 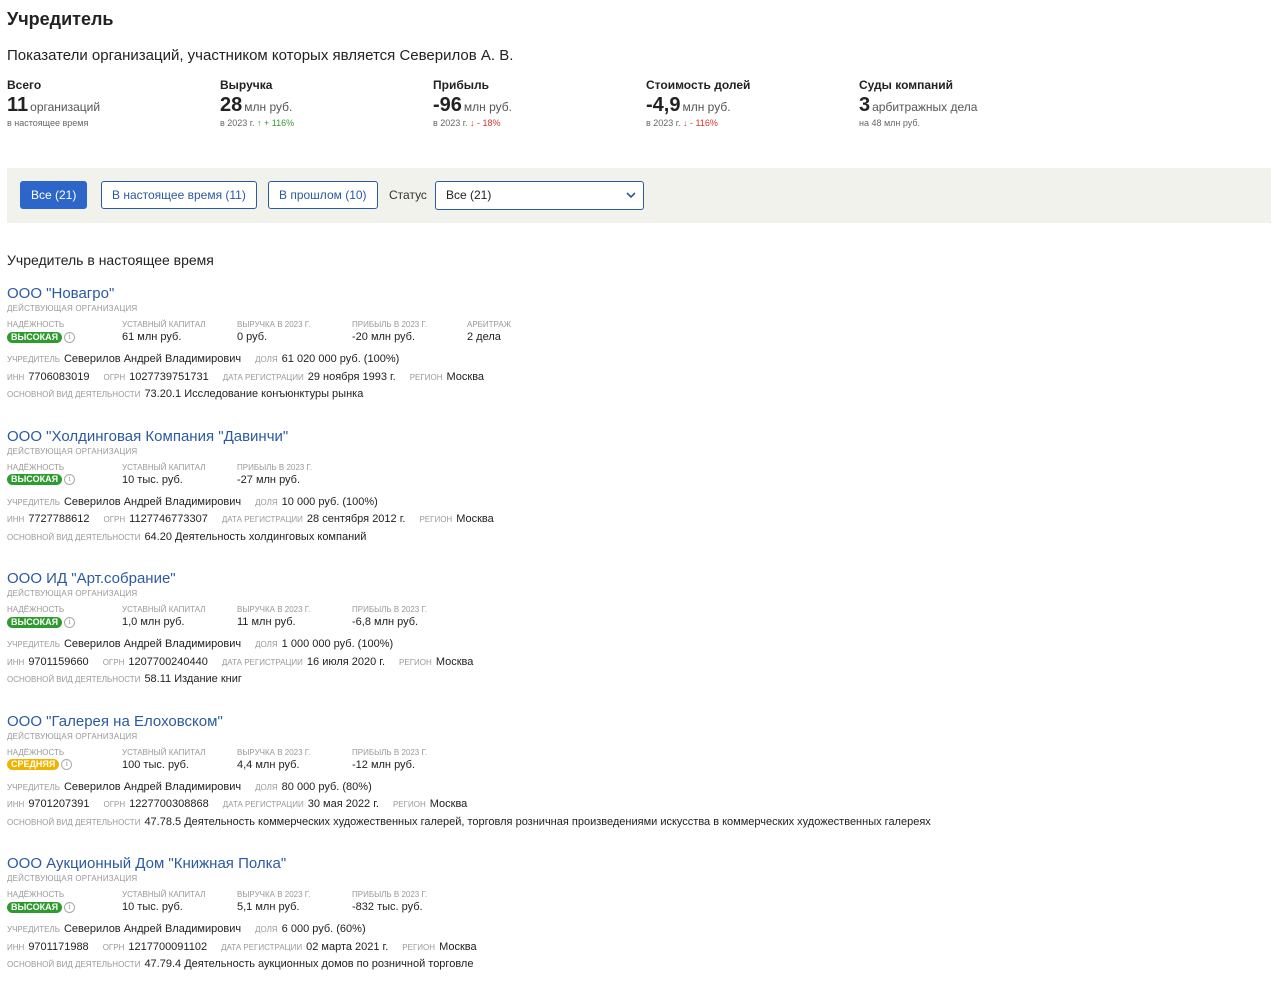 I want to click on stat-main: -4,9 млн руб., so click(x=752, y=106).